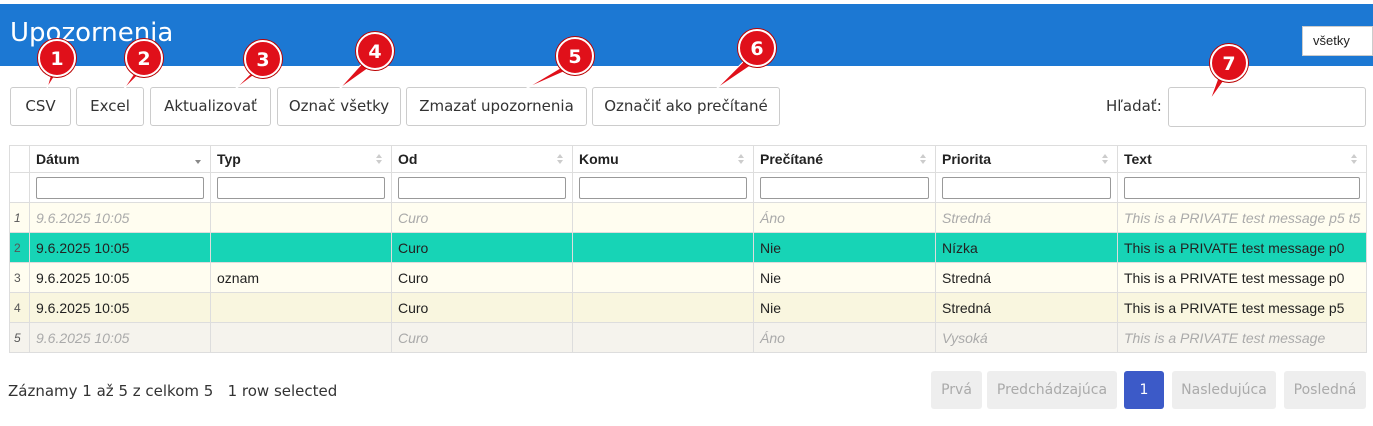 The width and height of the screenshot is (1373, 426). Describe the element at coordinates (408, 159) in the screenshot. I see `column-label: Od` at that location.